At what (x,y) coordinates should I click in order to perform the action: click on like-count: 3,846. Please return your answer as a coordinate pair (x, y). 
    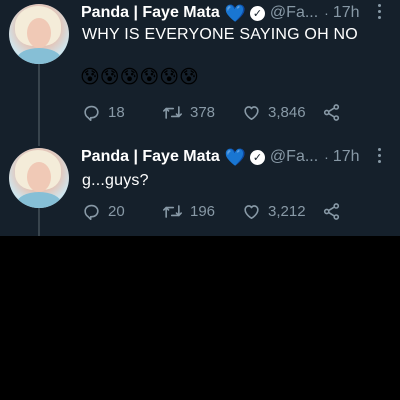
    Looking at the image, I should click on (287, 112).